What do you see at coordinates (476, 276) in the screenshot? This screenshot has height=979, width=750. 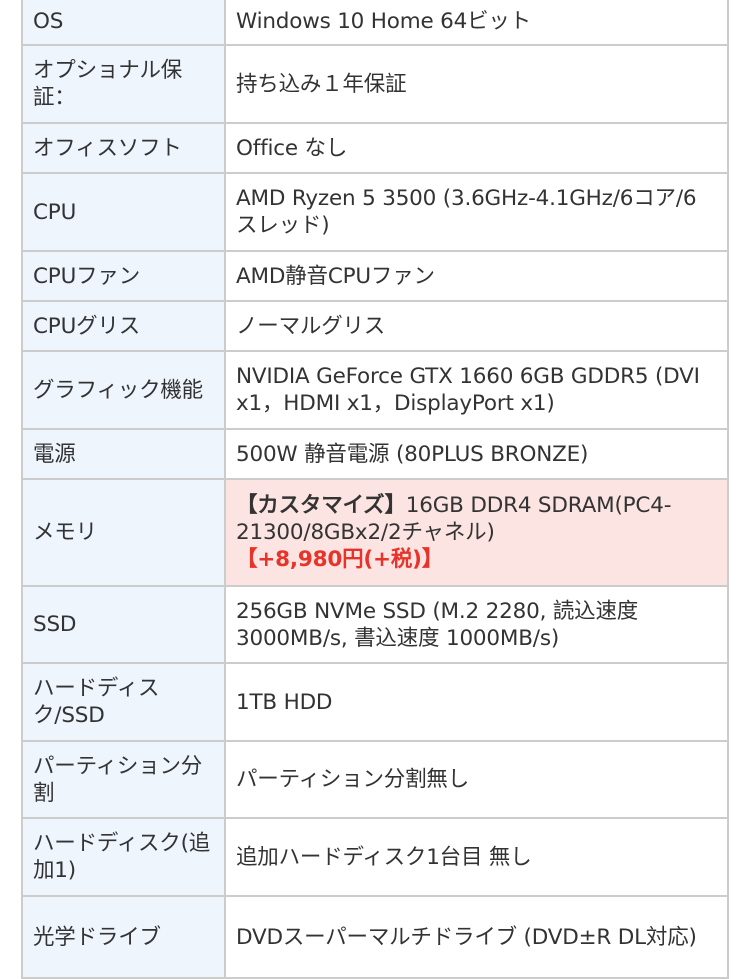 I see `spec-value: AMD静音CPUファン` at bounding box center [476, 276].